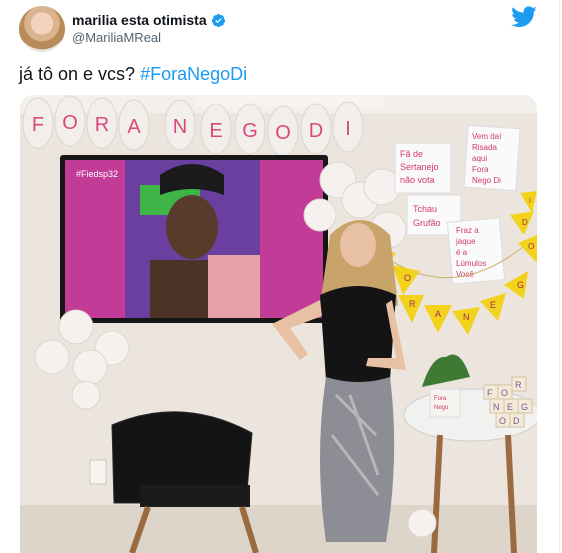 This screenshot has height=553, width=562. I want to click on tweet-text: já tô on e vcs? #ForaNegoDi, so click(133, 74).